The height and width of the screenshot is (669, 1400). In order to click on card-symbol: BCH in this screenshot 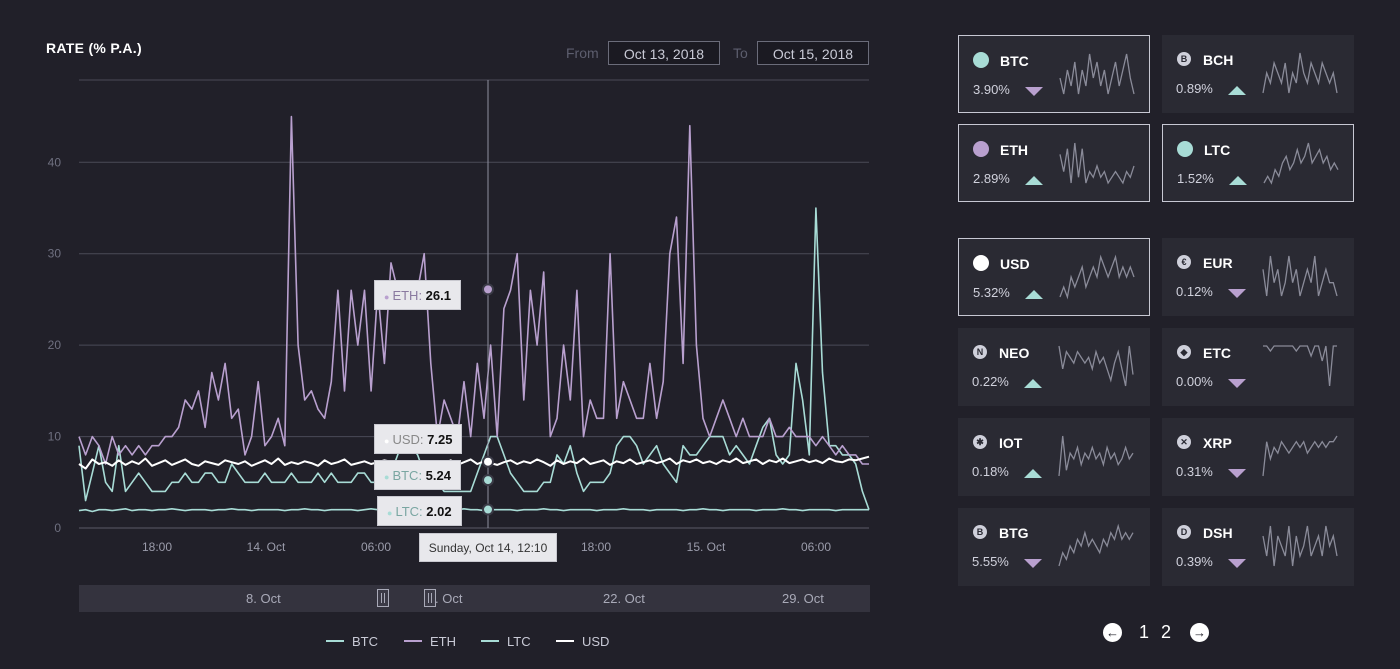, I will do `click(1218, 60)`.